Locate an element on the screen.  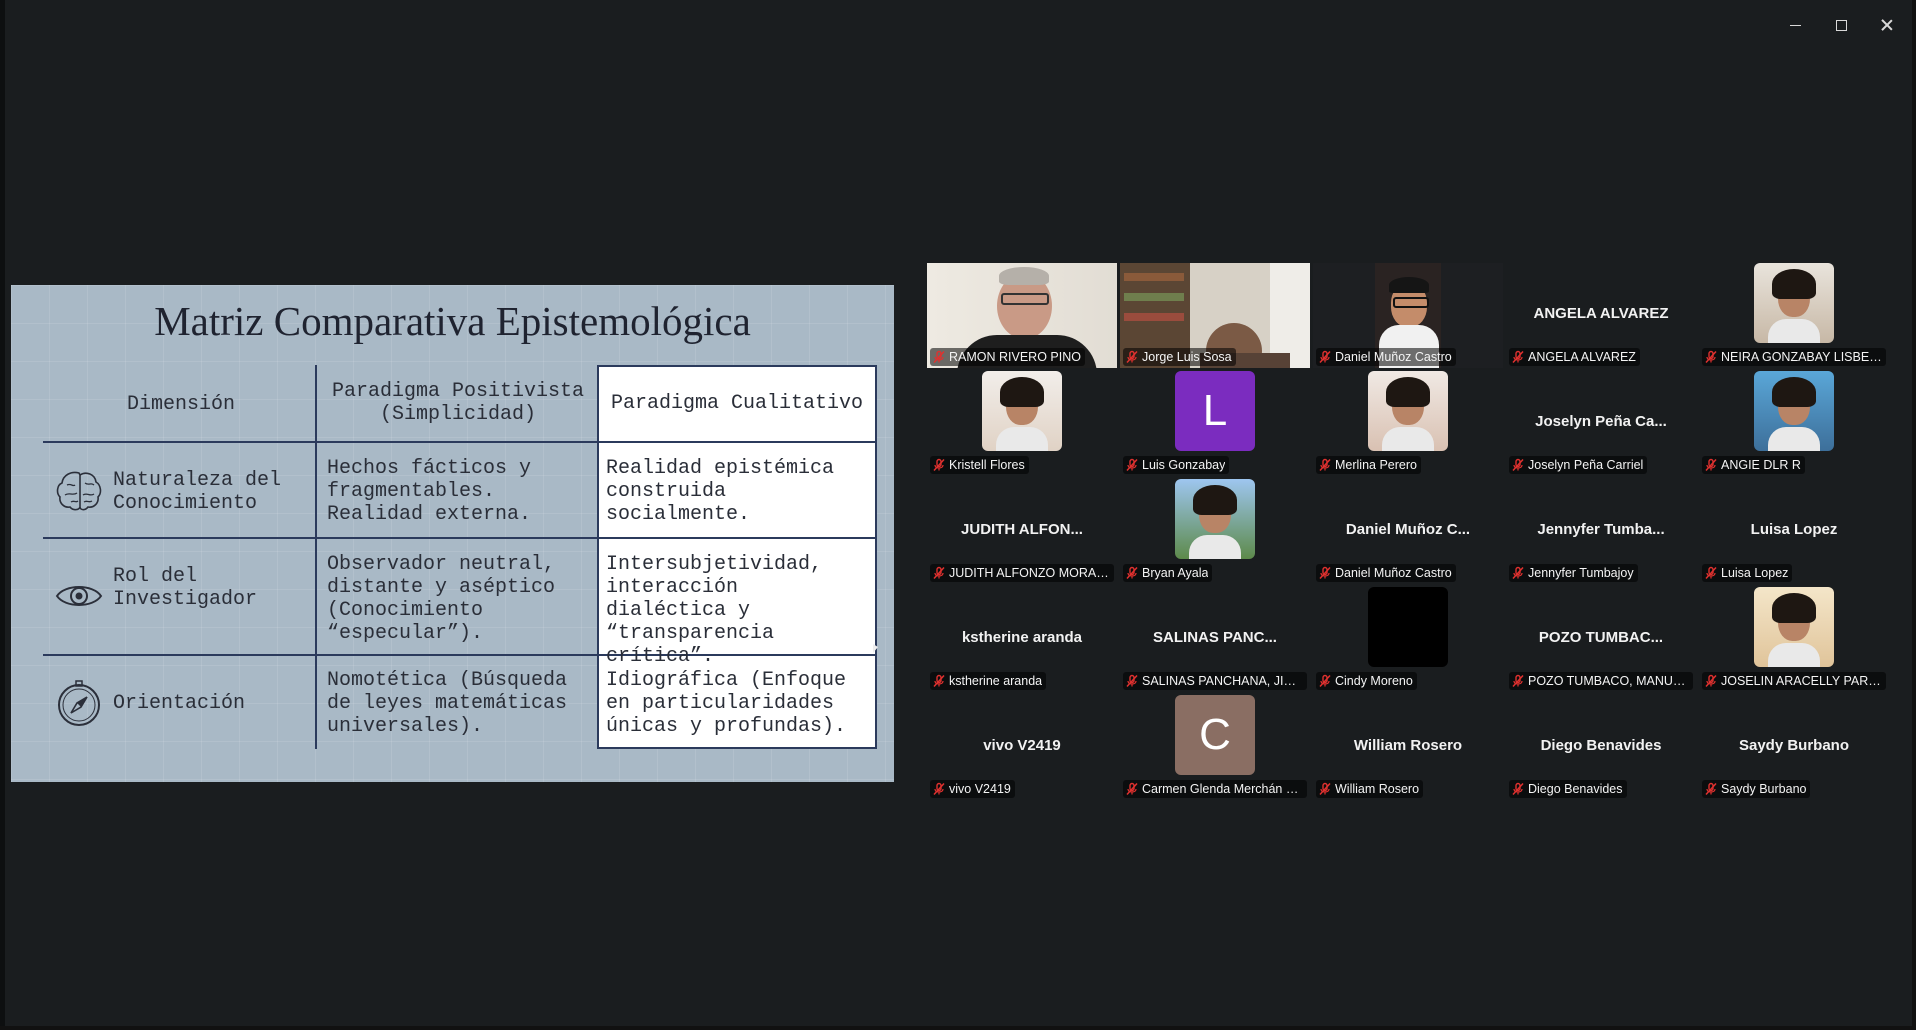
participant-tile: NEIRA GONZABAY LISBETH is located at coordinates (1794, 315).